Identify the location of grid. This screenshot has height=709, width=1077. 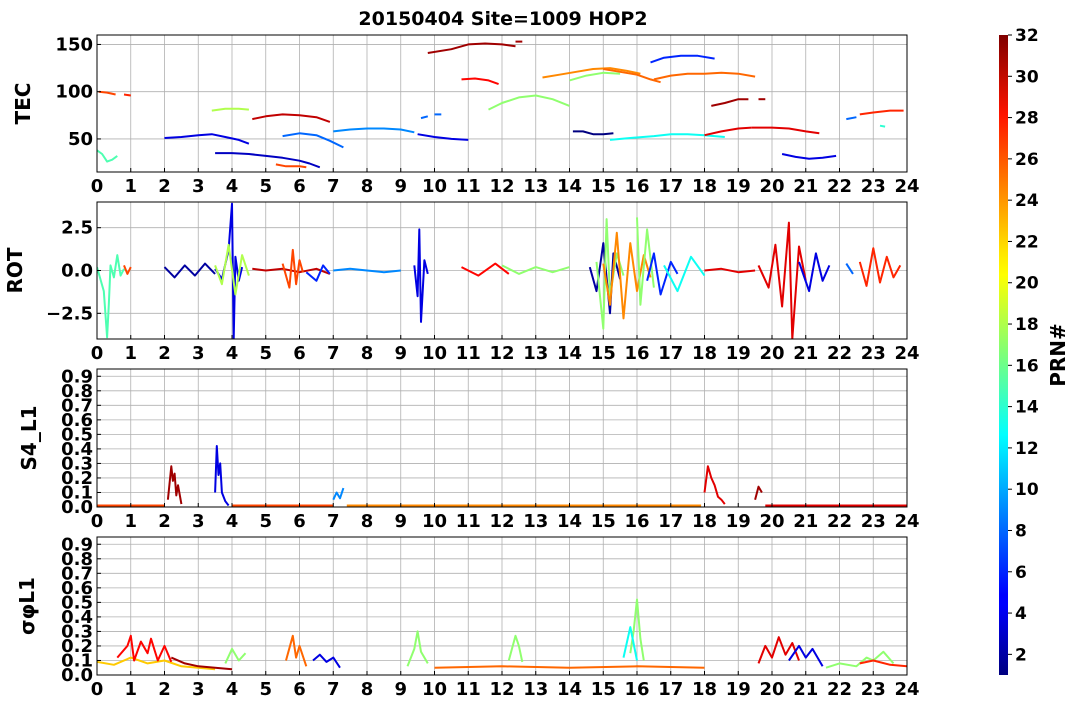
(502, 438).